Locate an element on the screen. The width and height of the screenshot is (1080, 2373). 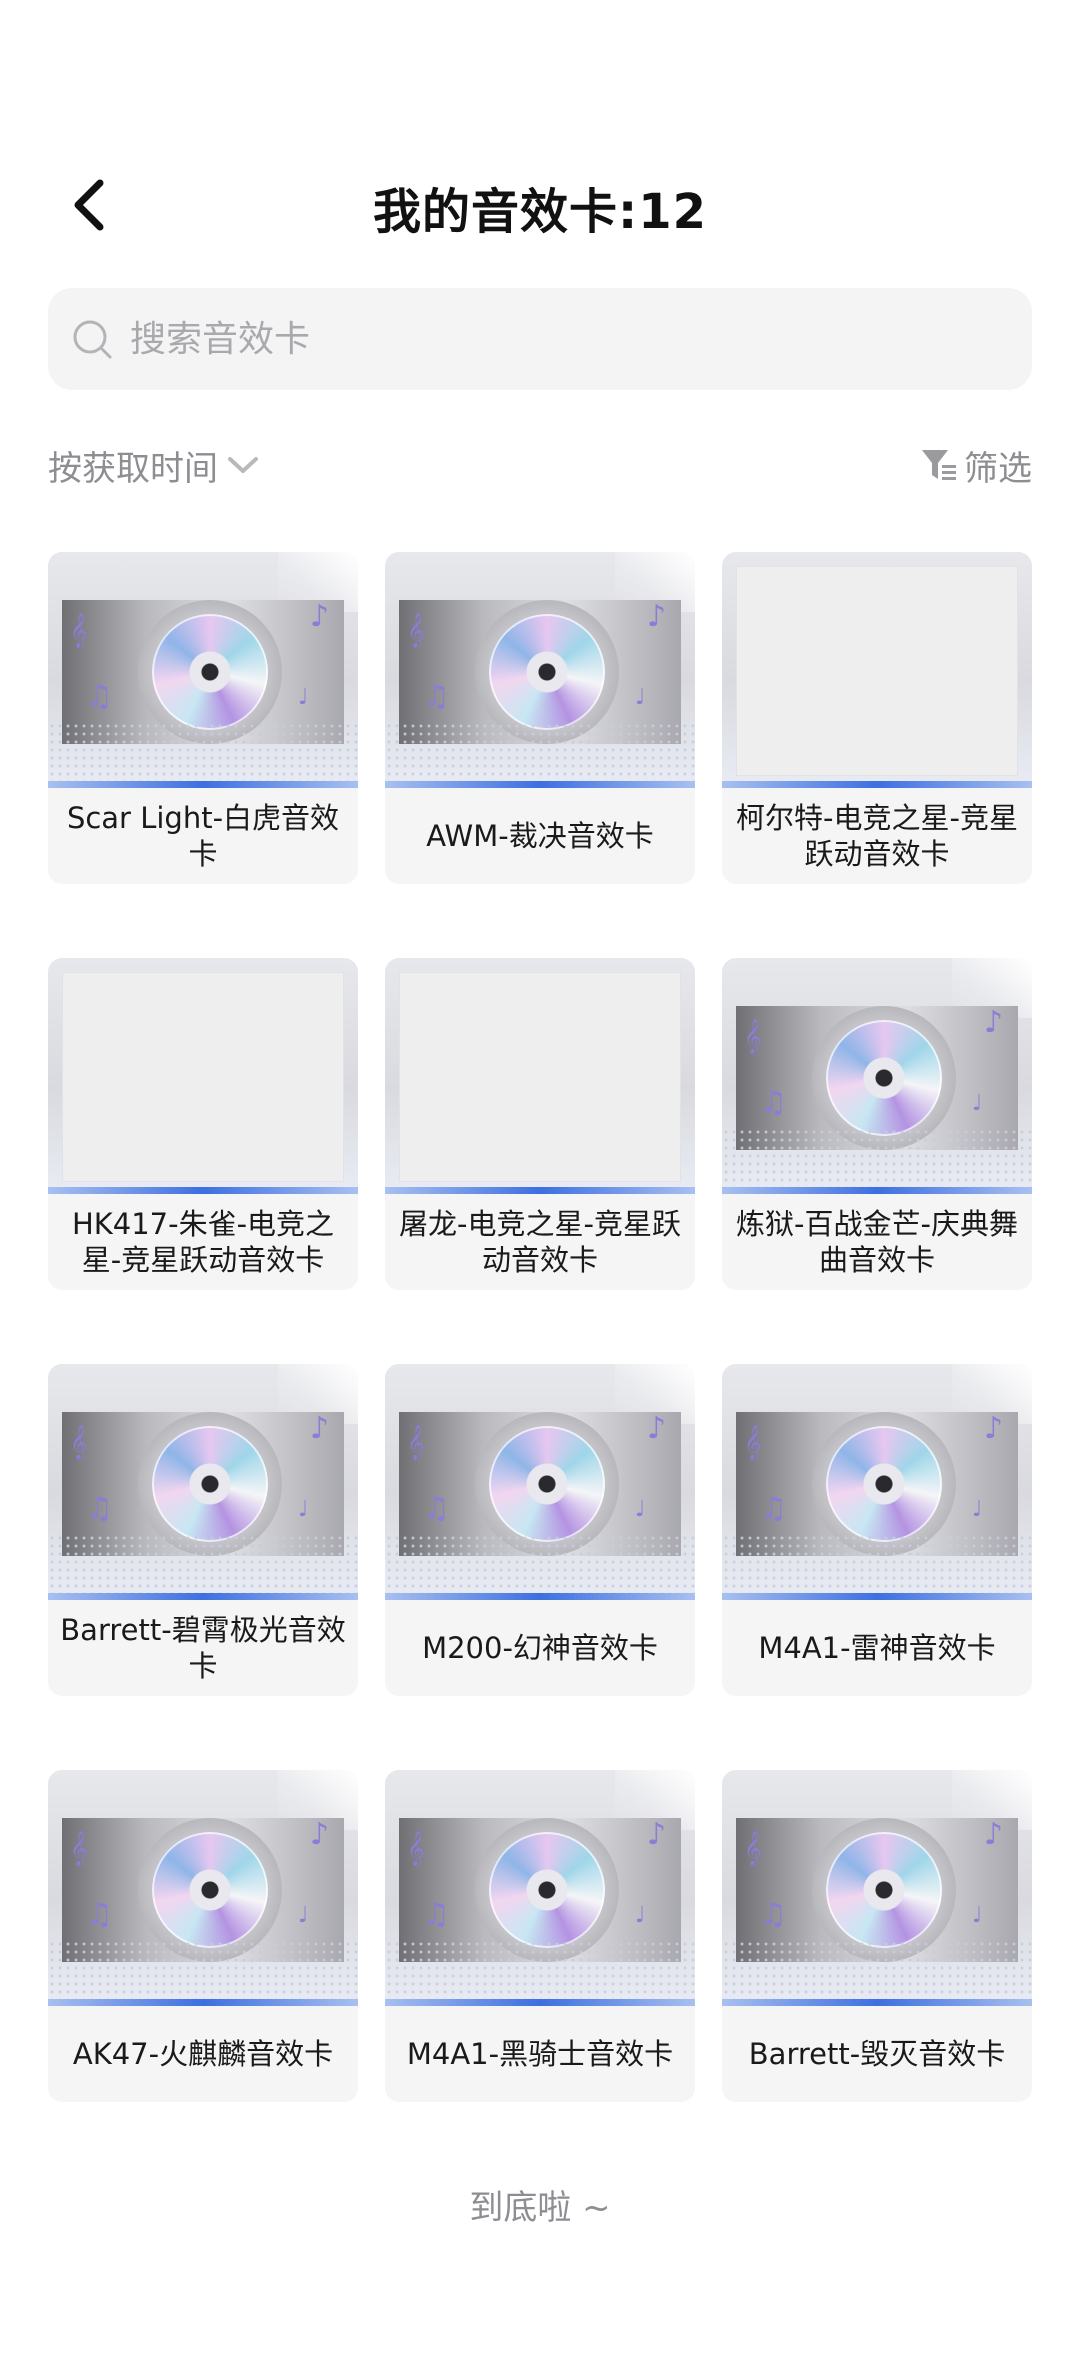
sound-card: 𝄞 ♫ ♪ ♩ Scar Light-白虎音效卡 is located at coordinates (203, 718).